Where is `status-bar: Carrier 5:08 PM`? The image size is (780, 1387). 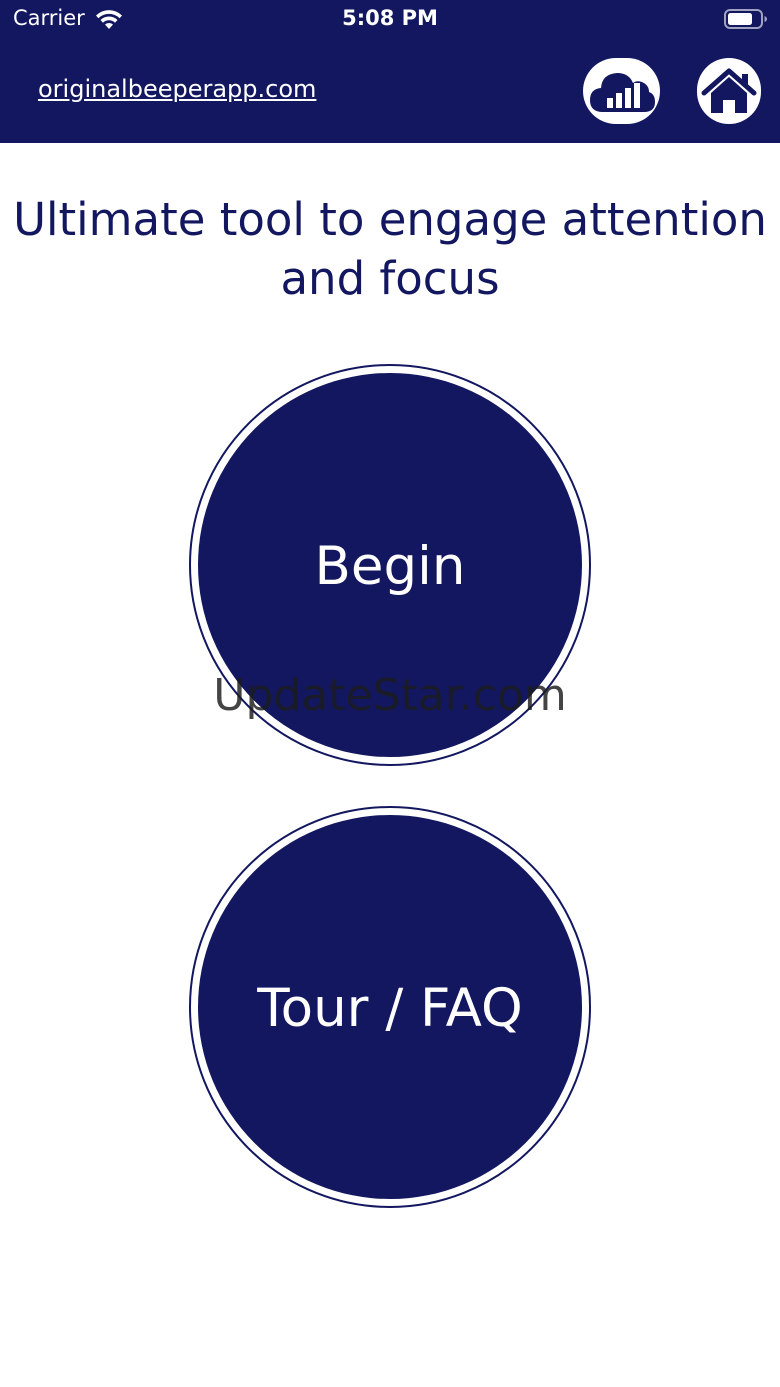
status-bar: Carrier 5:08 PM is located at coordinates (390, 20).